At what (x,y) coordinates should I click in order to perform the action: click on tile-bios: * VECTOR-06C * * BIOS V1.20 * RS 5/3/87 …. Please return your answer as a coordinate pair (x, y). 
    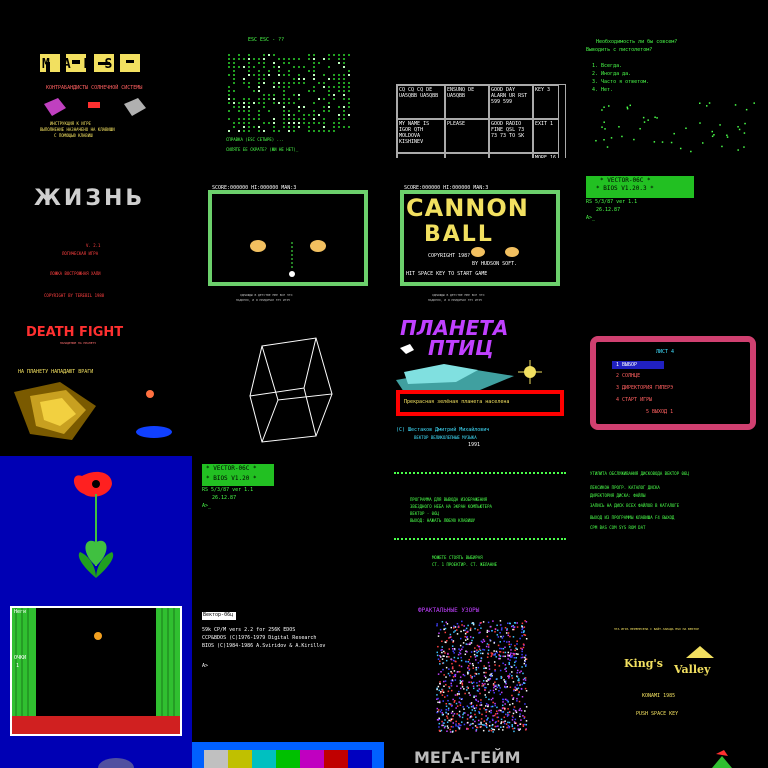
    Looking at the image, I should click on (288, 528).